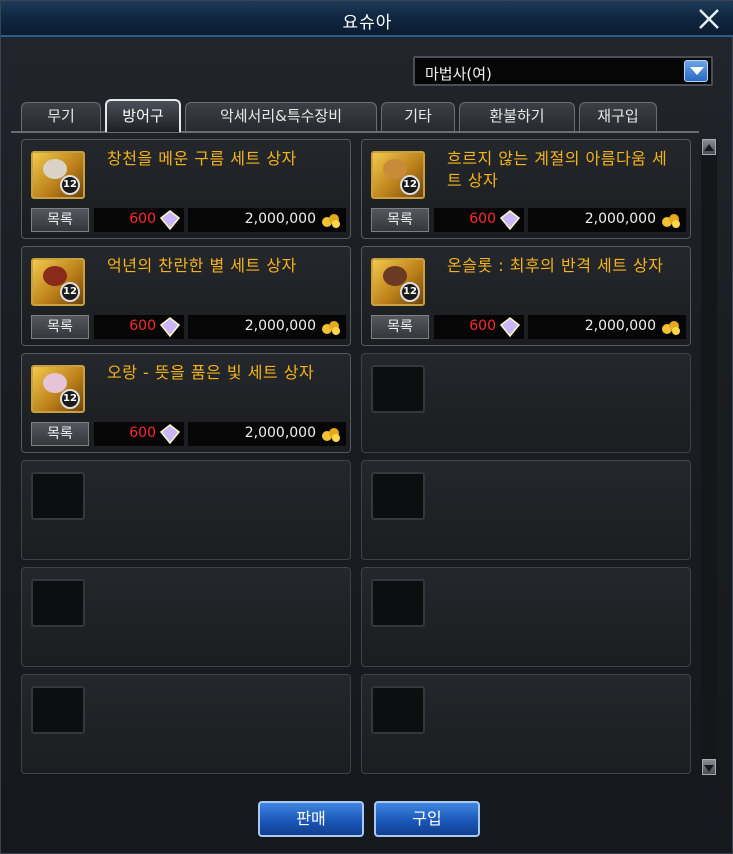  Describe the element at coordinates (311, 819) in the screenshot. I see `sell-button: 판매` at that location.